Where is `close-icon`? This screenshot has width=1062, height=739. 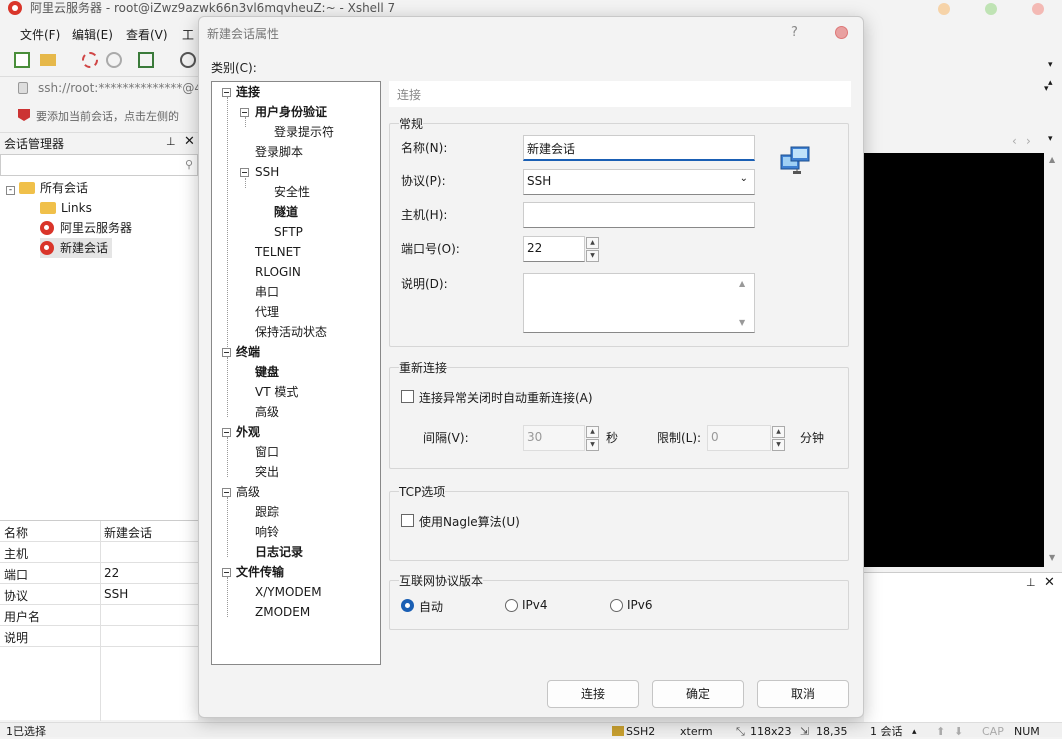 close-icon is located at coordinates (1038, 9).